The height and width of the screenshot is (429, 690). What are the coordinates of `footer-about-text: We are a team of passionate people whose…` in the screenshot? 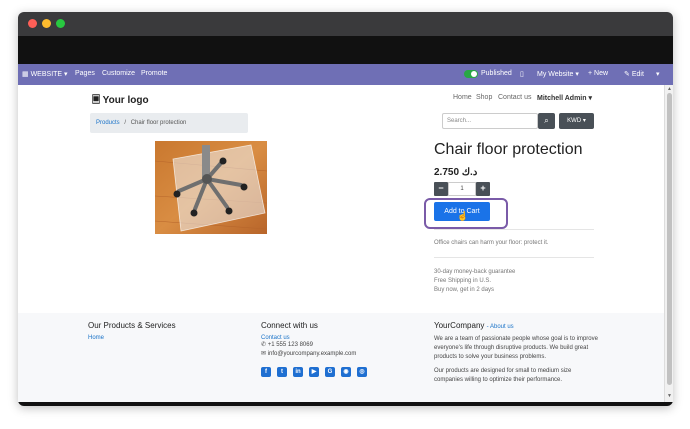 It's located at (516, 348).